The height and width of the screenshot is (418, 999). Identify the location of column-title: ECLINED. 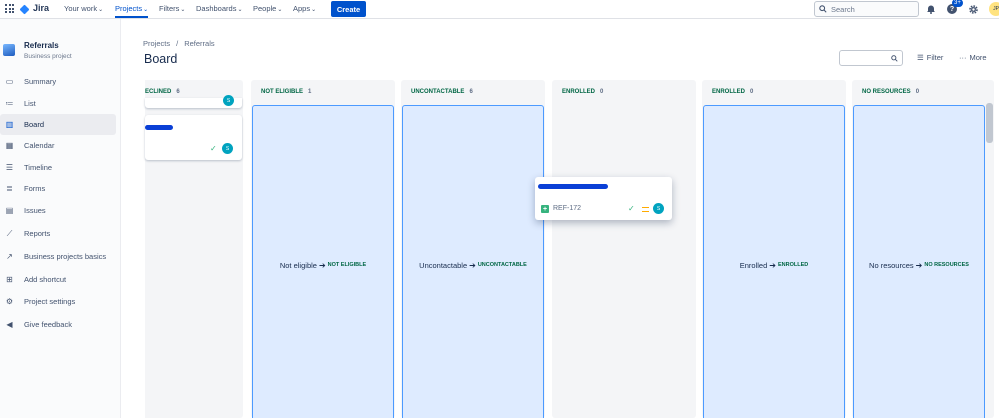
(158, 92).